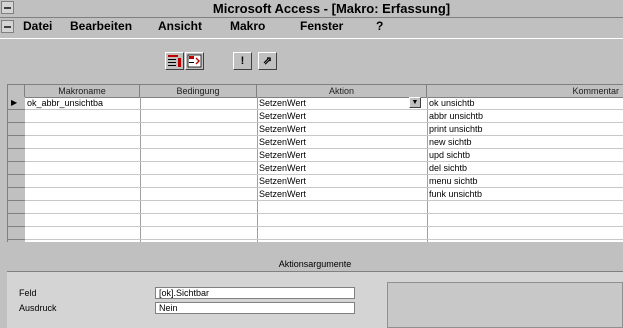 This screenshot has height=328, width=623. Describe the element at coordinates (82, 103) in the screenshot. I see `cell-makroname: ok_abbr_unsichtba` at that location.